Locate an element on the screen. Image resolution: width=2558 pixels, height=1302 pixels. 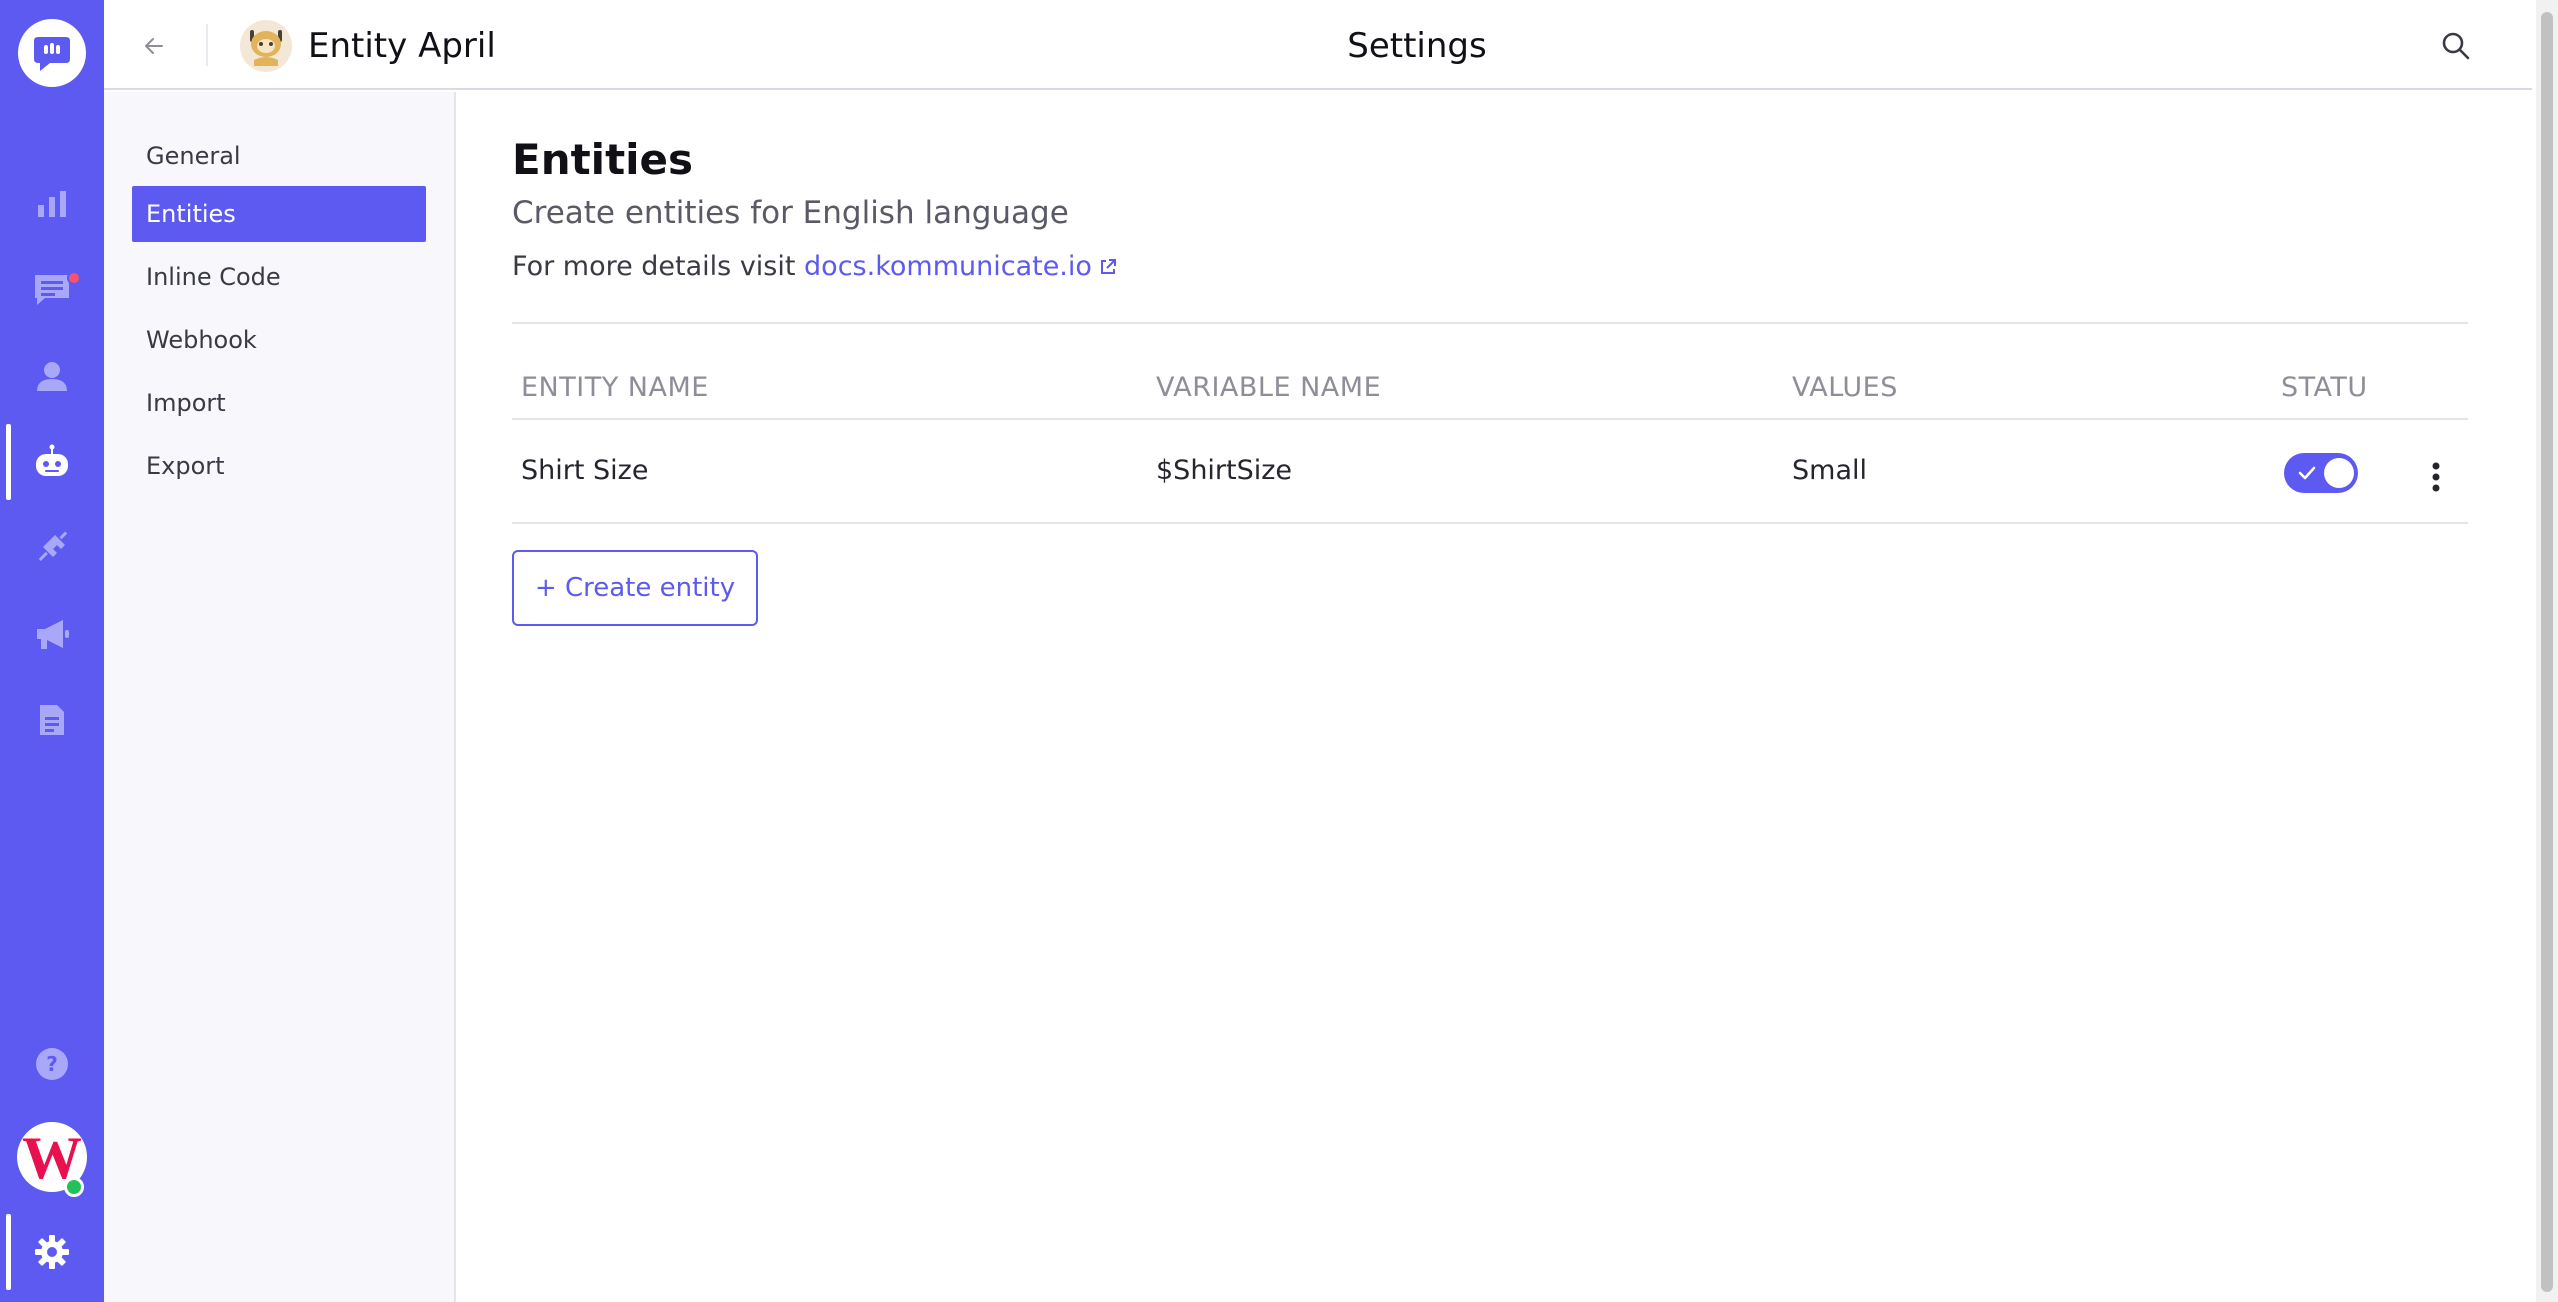
rail-users is located at coordinates (52, 376).